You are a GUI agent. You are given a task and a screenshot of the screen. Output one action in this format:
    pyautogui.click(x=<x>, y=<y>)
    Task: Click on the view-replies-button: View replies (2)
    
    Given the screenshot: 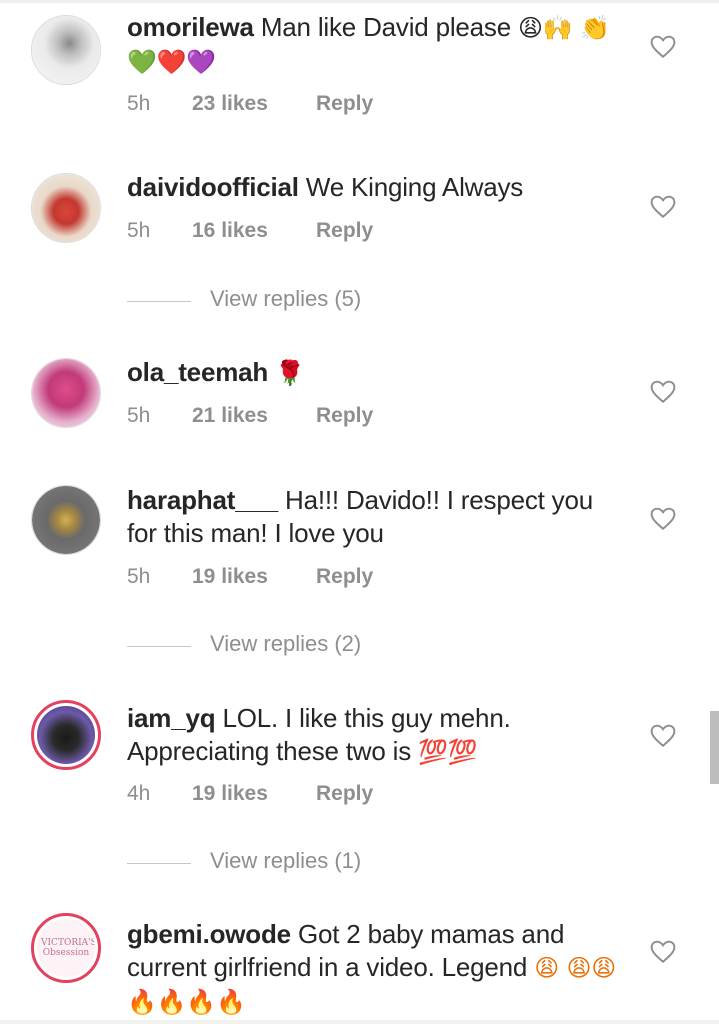 What is the action you would take?
    pyautogui.click(x=327, y=646)
    